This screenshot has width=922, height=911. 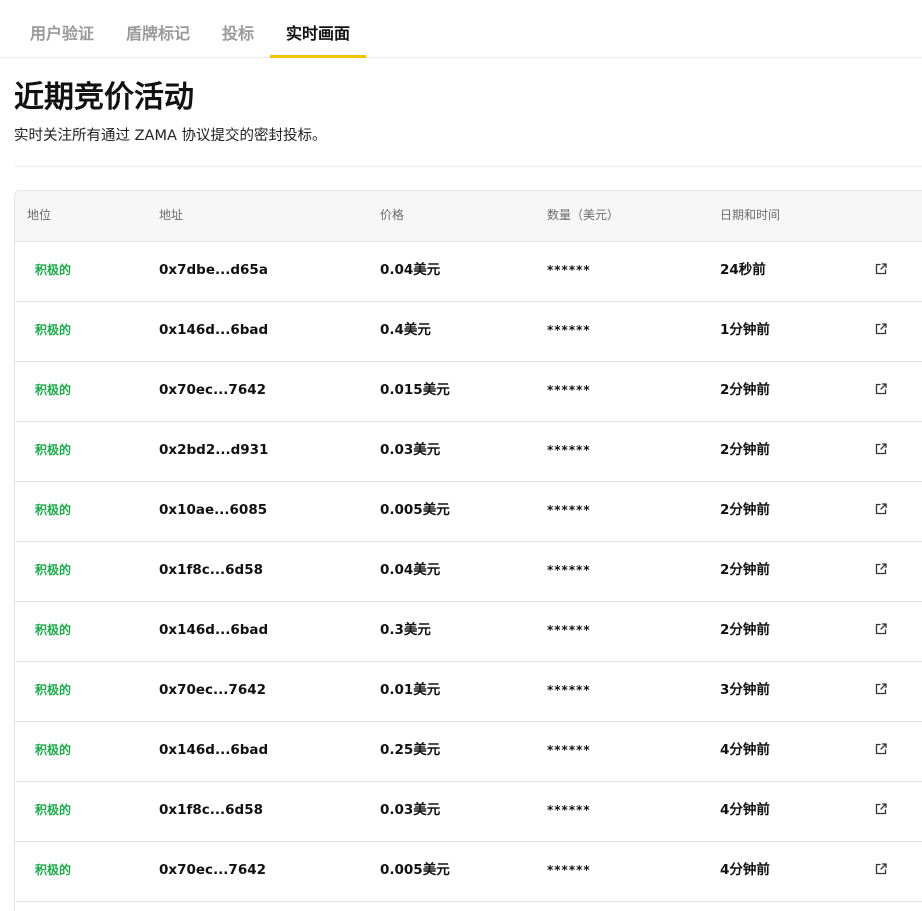 What do you see at coordinates (238, 28) in the screenshot?
I see `tab-bids: 投标` at bounding box center [238, 28].